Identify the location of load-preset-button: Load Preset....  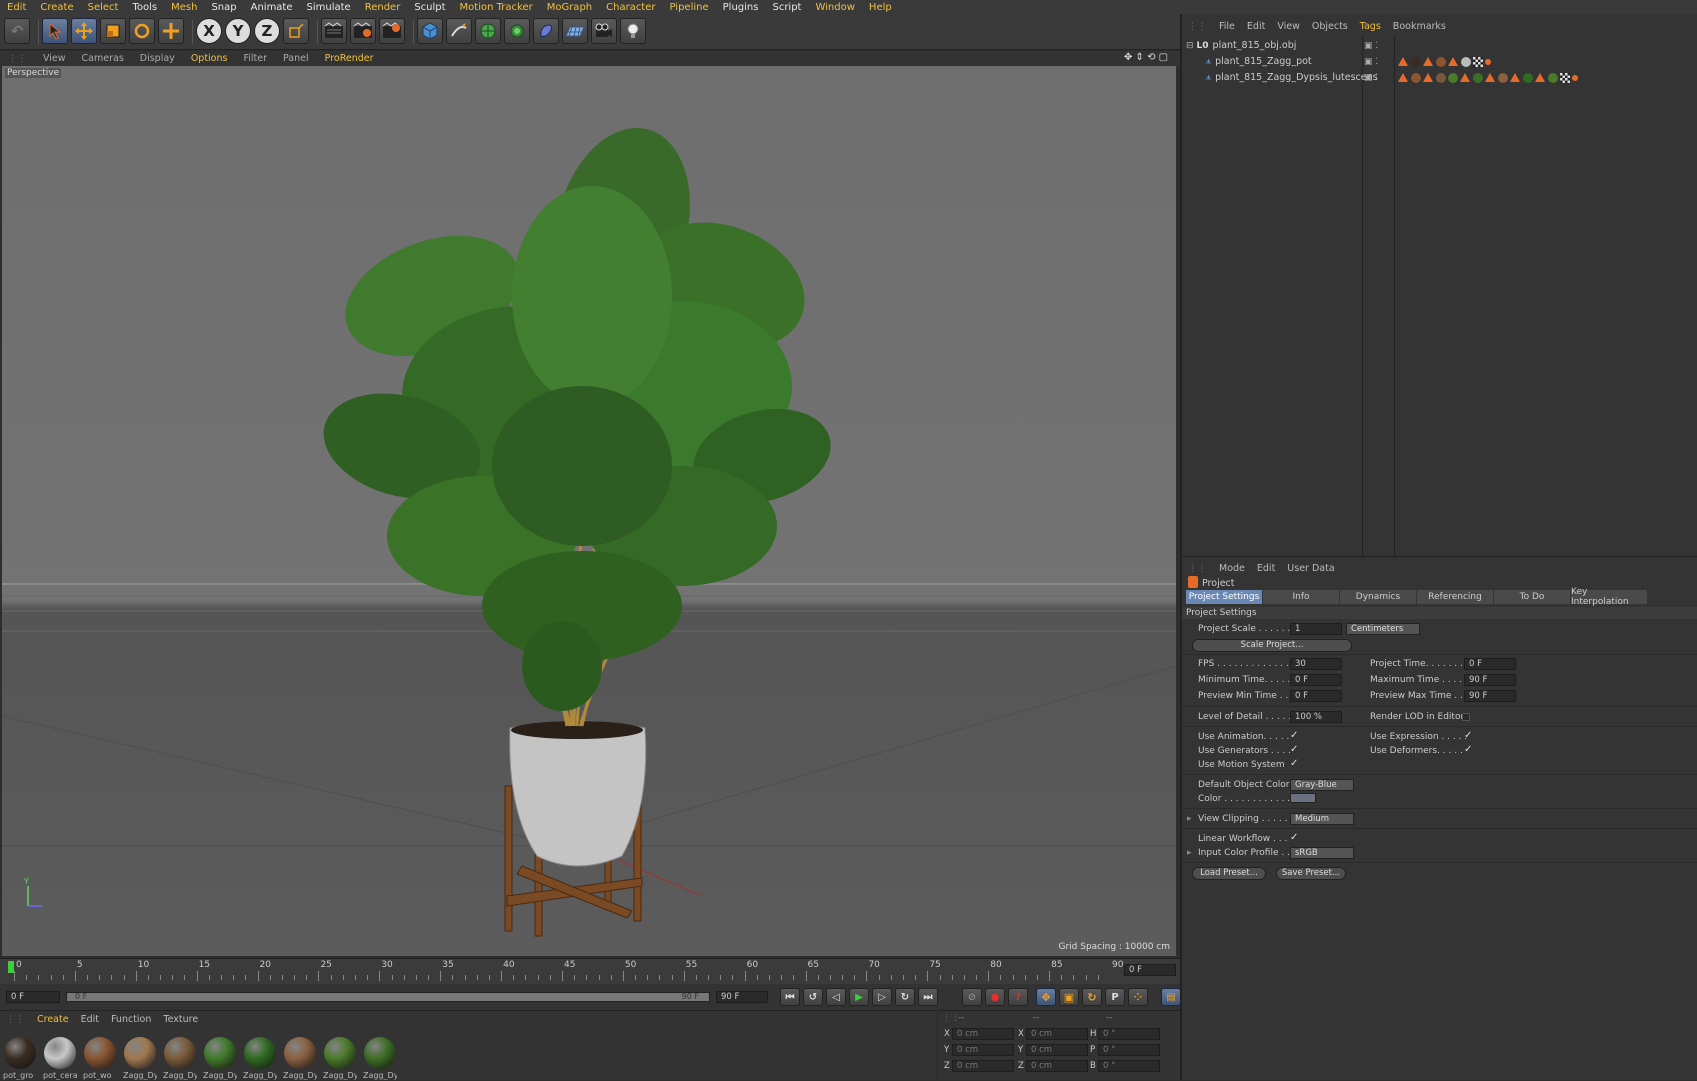
(1229, 873).